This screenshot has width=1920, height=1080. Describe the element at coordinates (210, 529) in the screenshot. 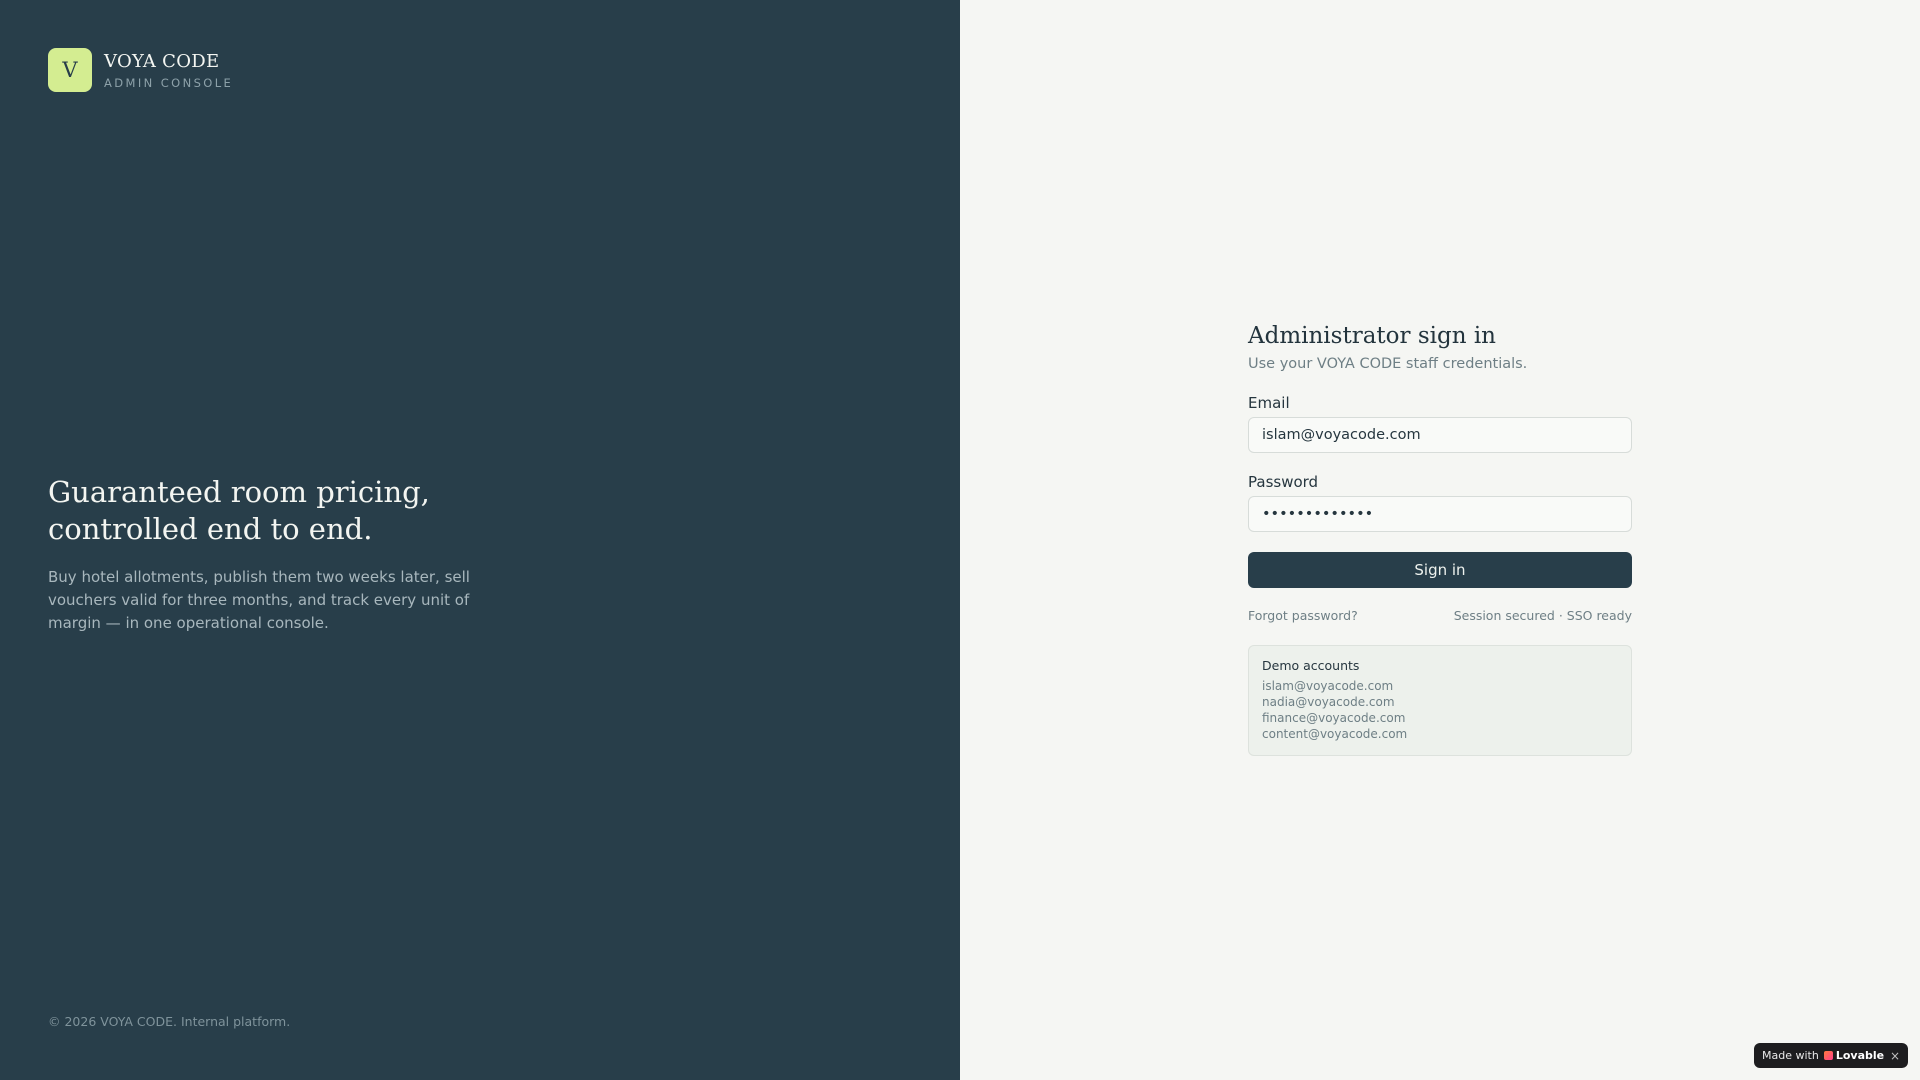

I see `hero-title-line2: controlled end to end.` at that location.